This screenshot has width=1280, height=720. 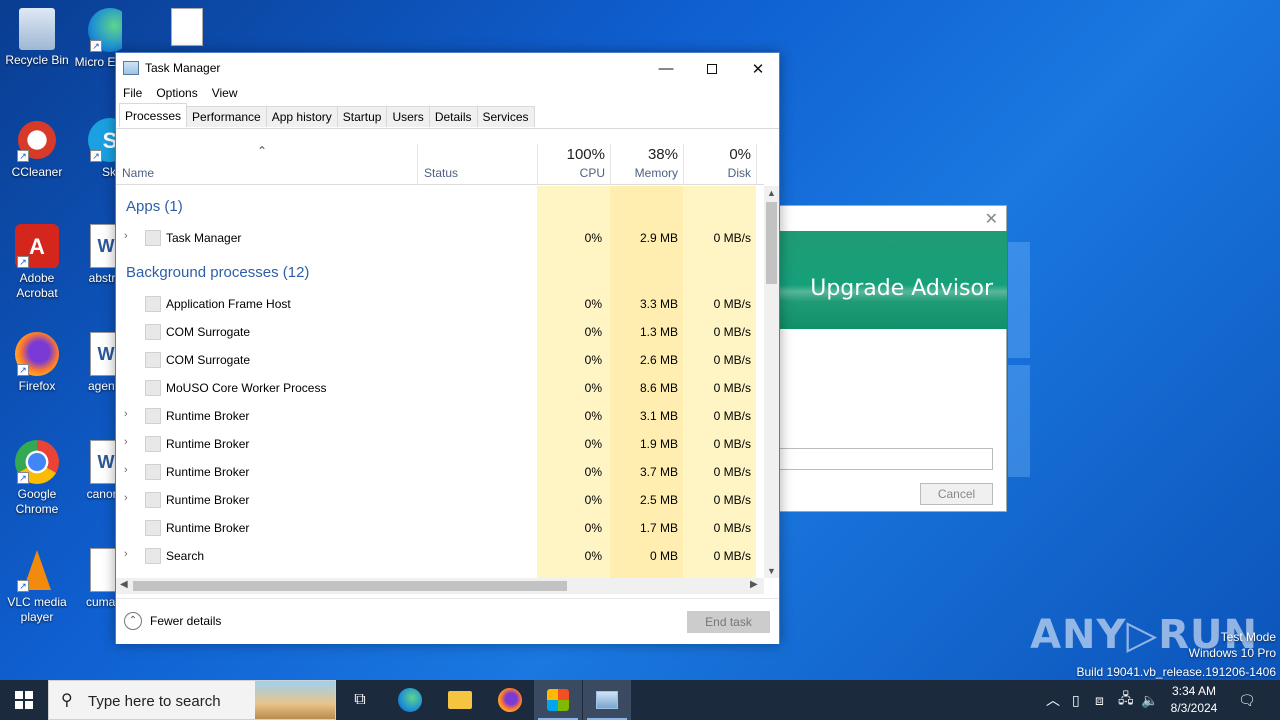 What do you see at coordinates (192, 700) in the screenshot?
I see `taskbar-search-box: ⚲ Type here to search` at bounding box center [192, 700].